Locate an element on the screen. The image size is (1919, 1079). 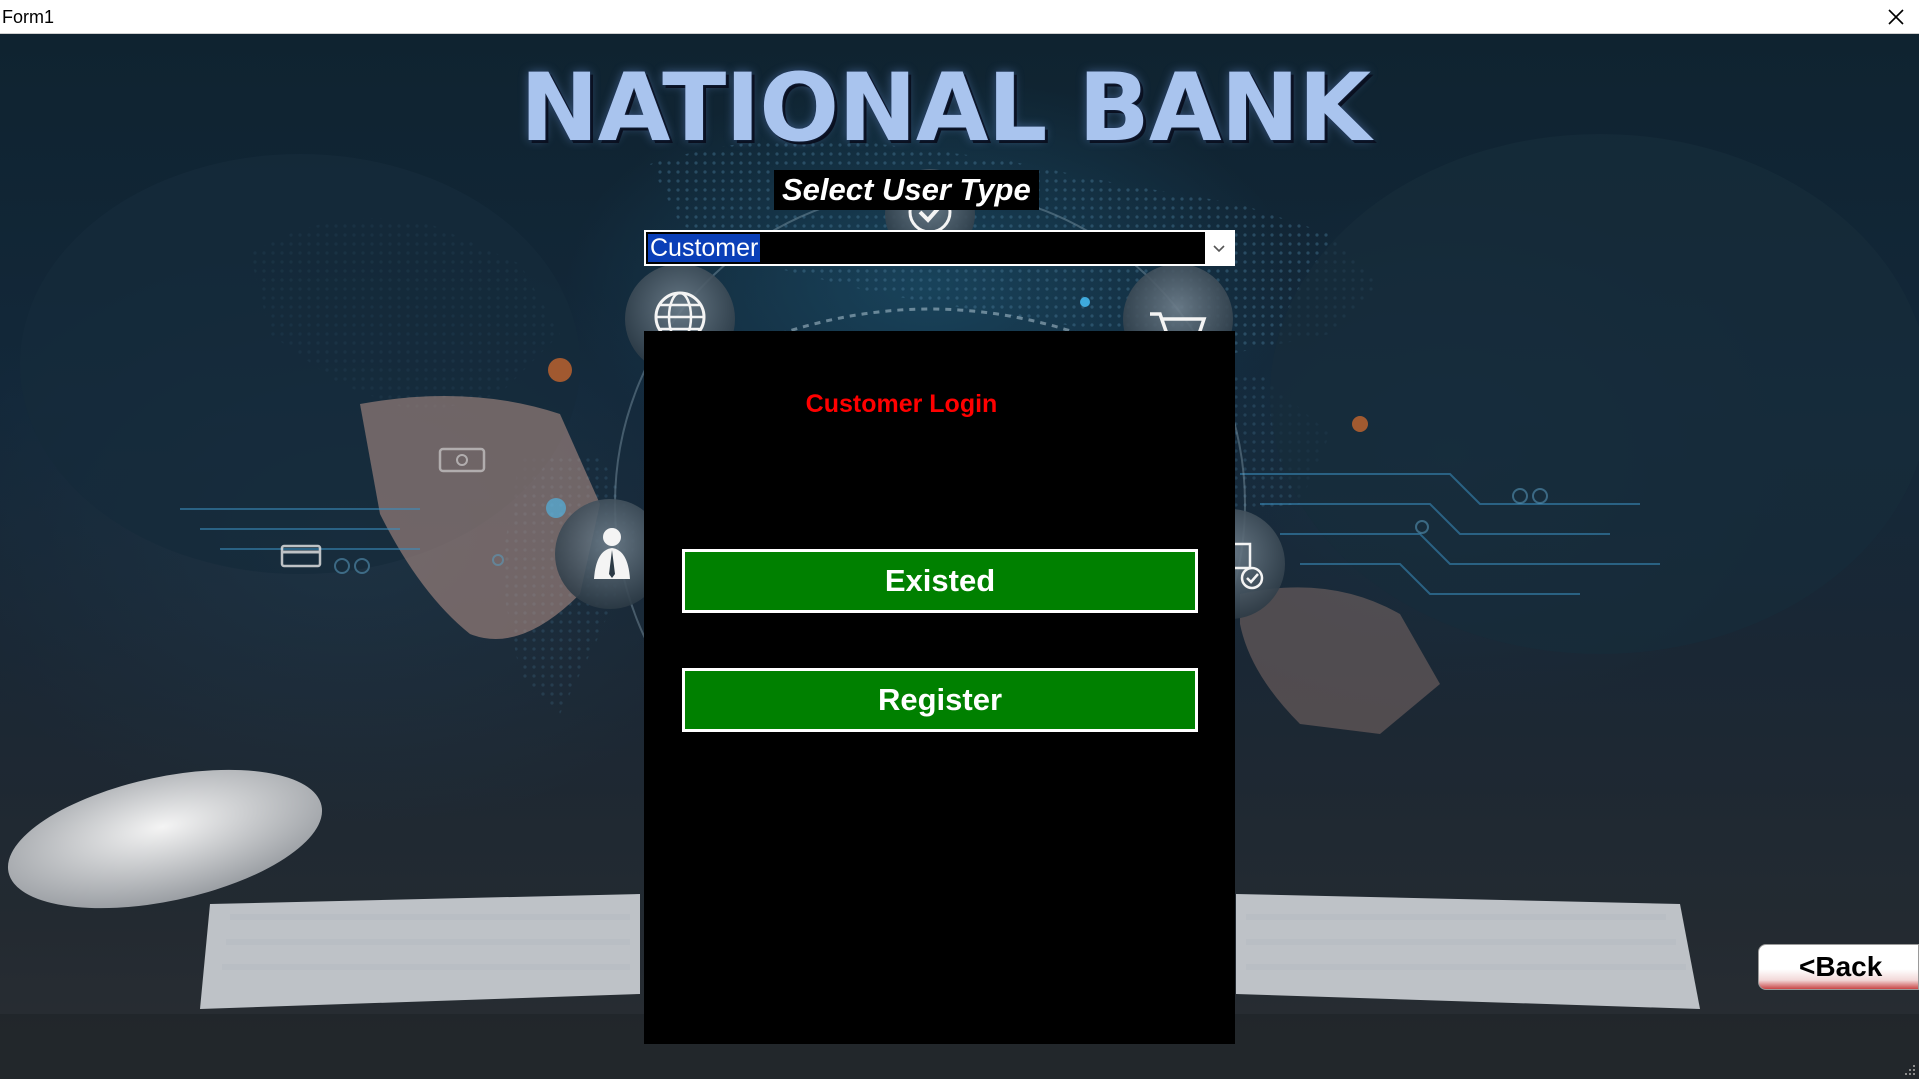
back-button: <Back is located at coordinates (1838, 967).